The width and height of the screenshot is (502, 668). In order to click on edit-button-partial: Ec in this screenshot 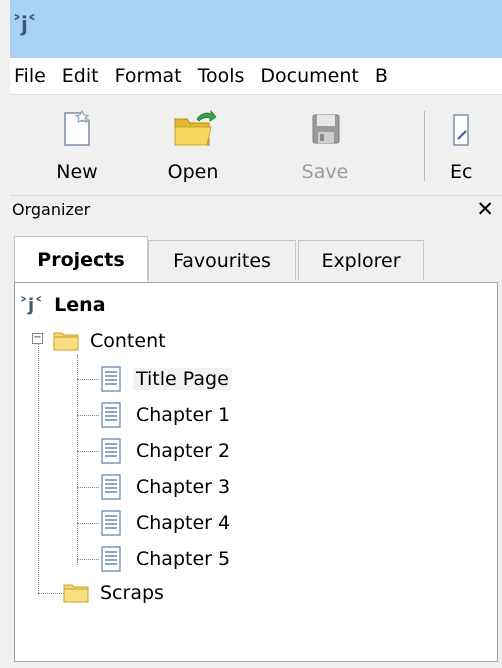, I will do `click(476, 146)`.